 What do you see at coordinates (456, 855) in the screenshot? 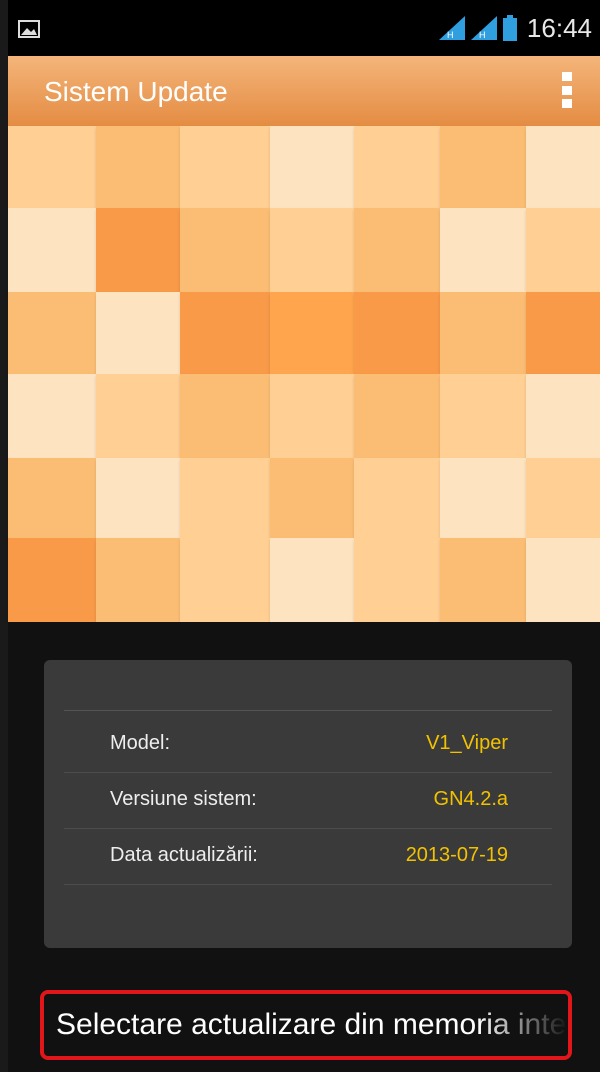
I see `info-value: 2013-07-19` at bounding box center [456, 855].